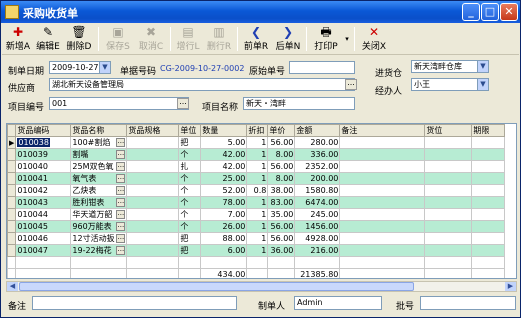 The width and height of the screenshot is (521, 318). Describe the element at coordinates (322, 67) in the screenshot. I see `orig-no-input` at that location.